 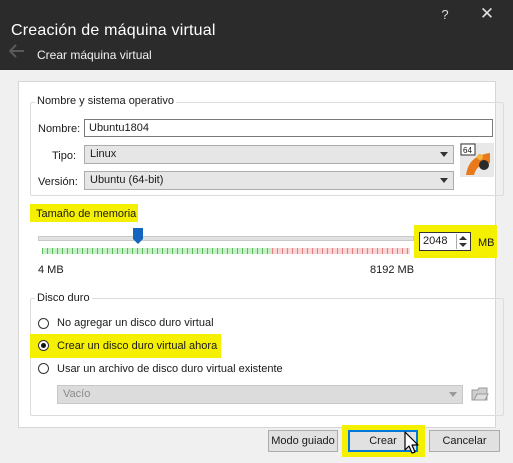 What do you see at coordinates (51, 270) in the screenshot?
I see `memory-min-label: 4 MB` at bounding box center [51, 270].